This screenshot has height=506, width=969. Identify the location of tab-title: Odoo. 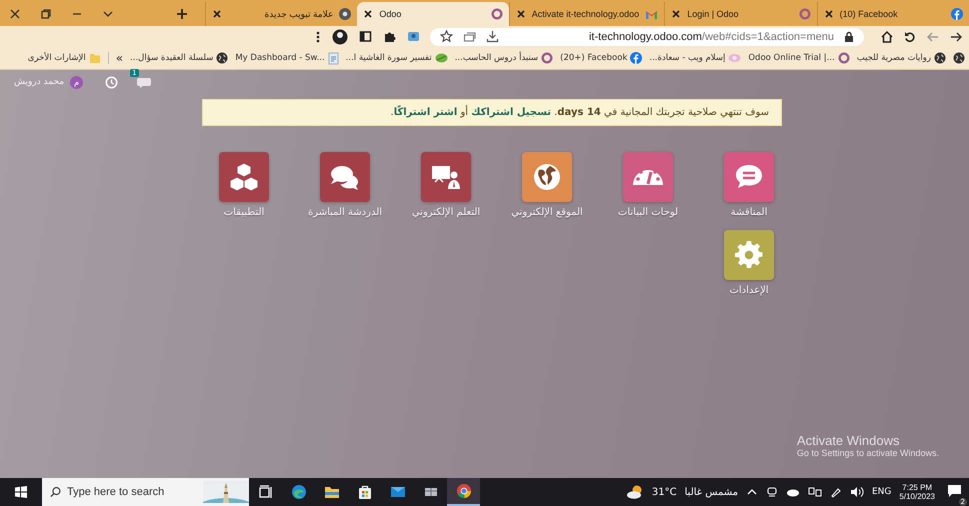
(390, 14).